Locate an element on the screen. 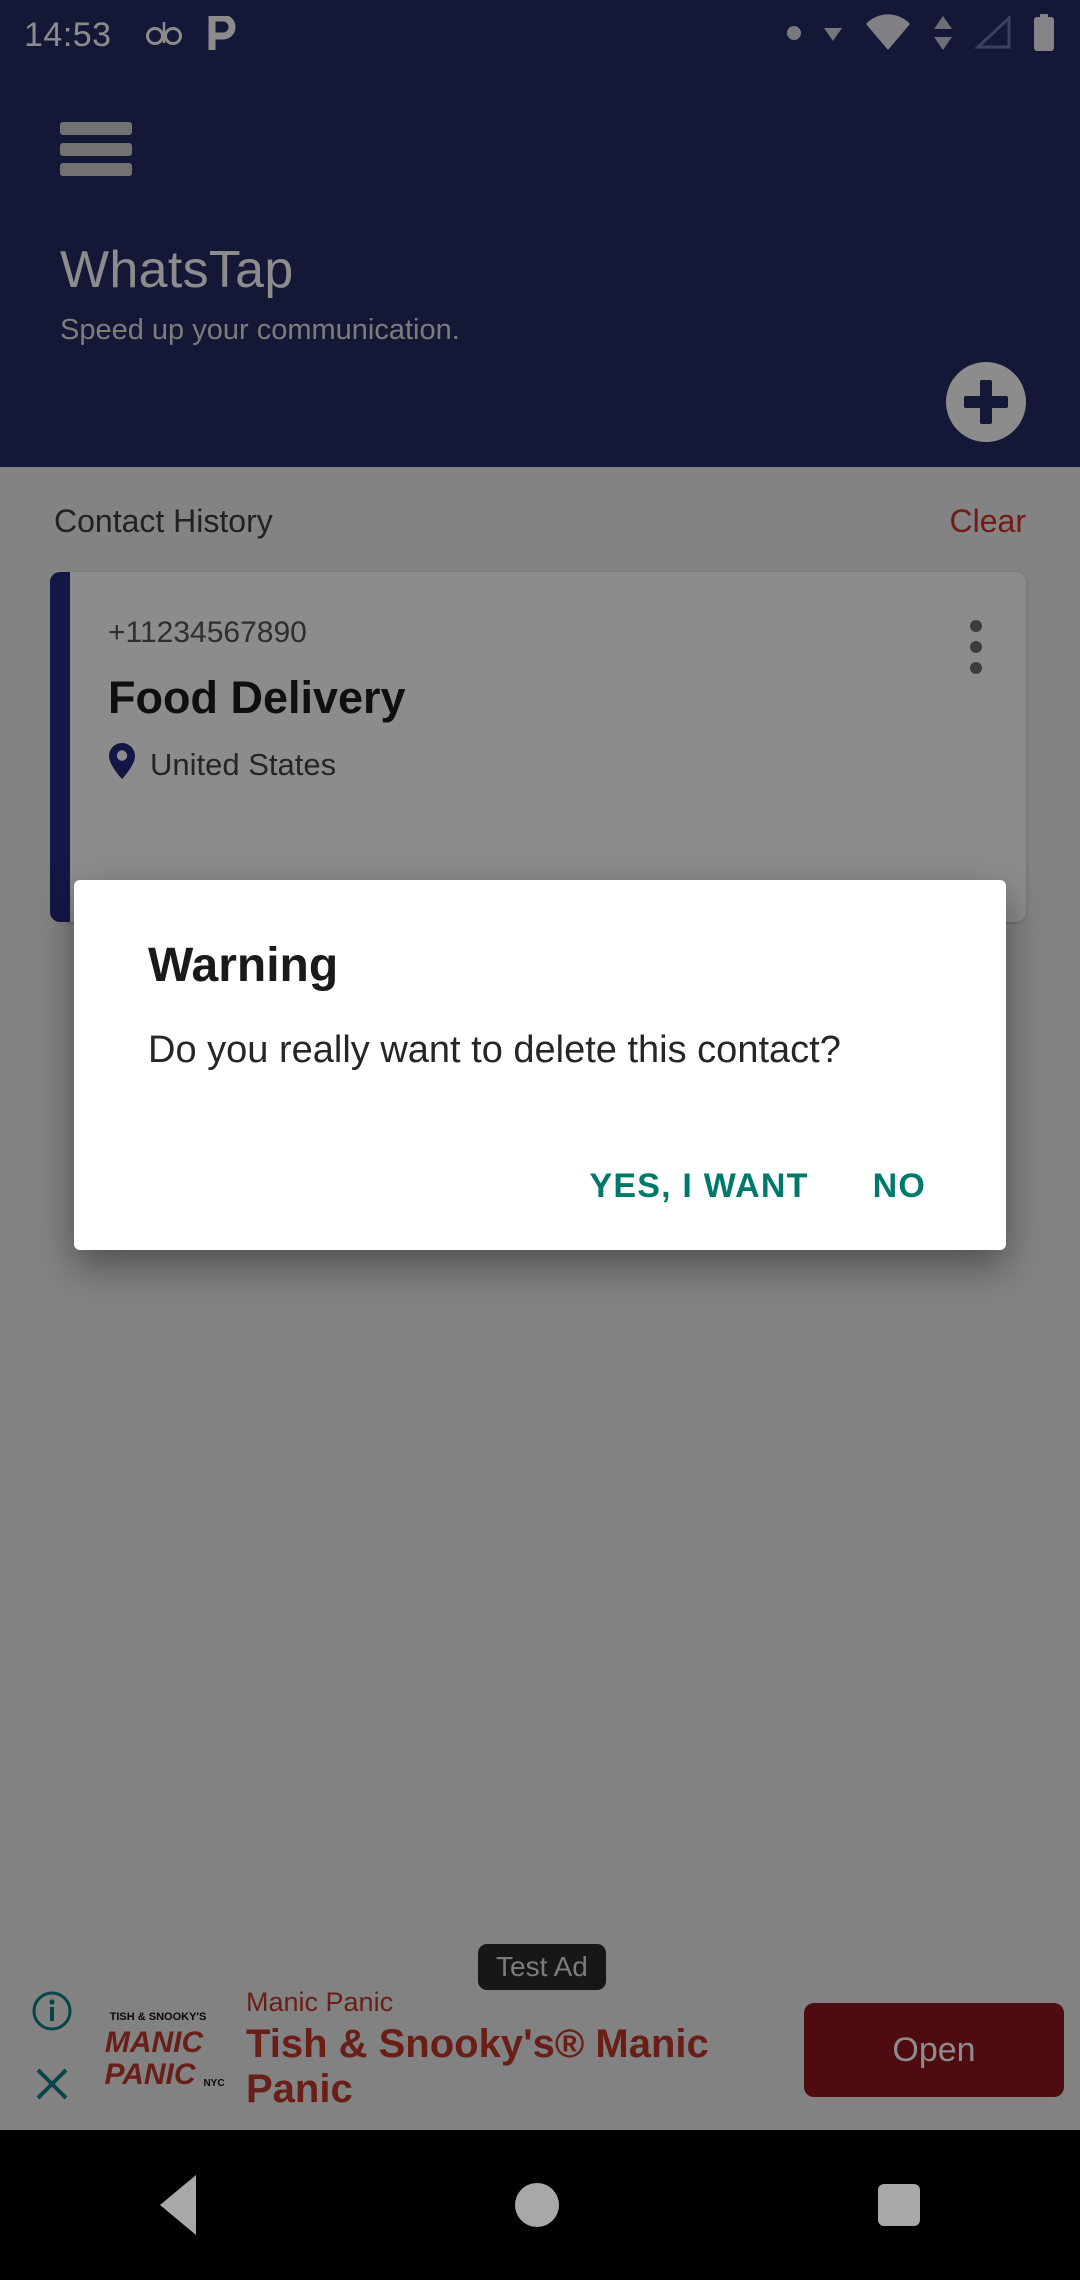  system-navigation-bar is located at coordinates (540, 2205).